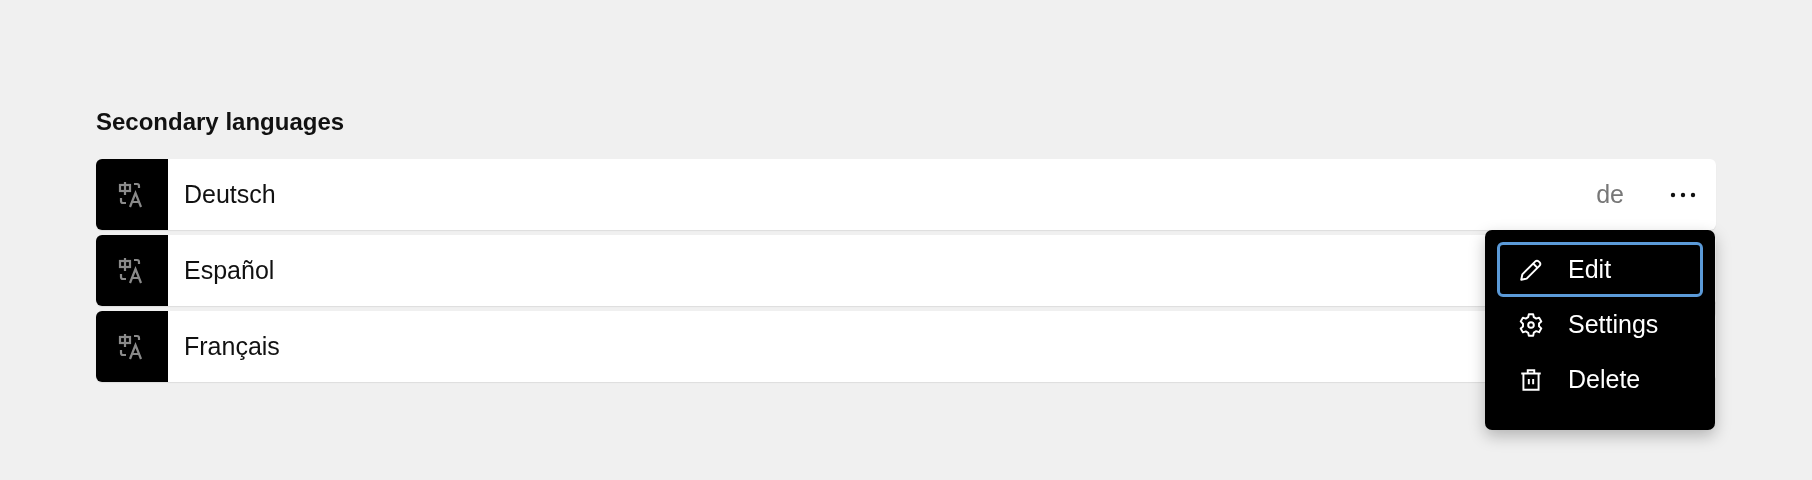 This screenshot has width=1812, height=480. What do you see at coordinates (232, 346) in the screenshot?
I see `language-name: Français` at bounding box center [232, 346].